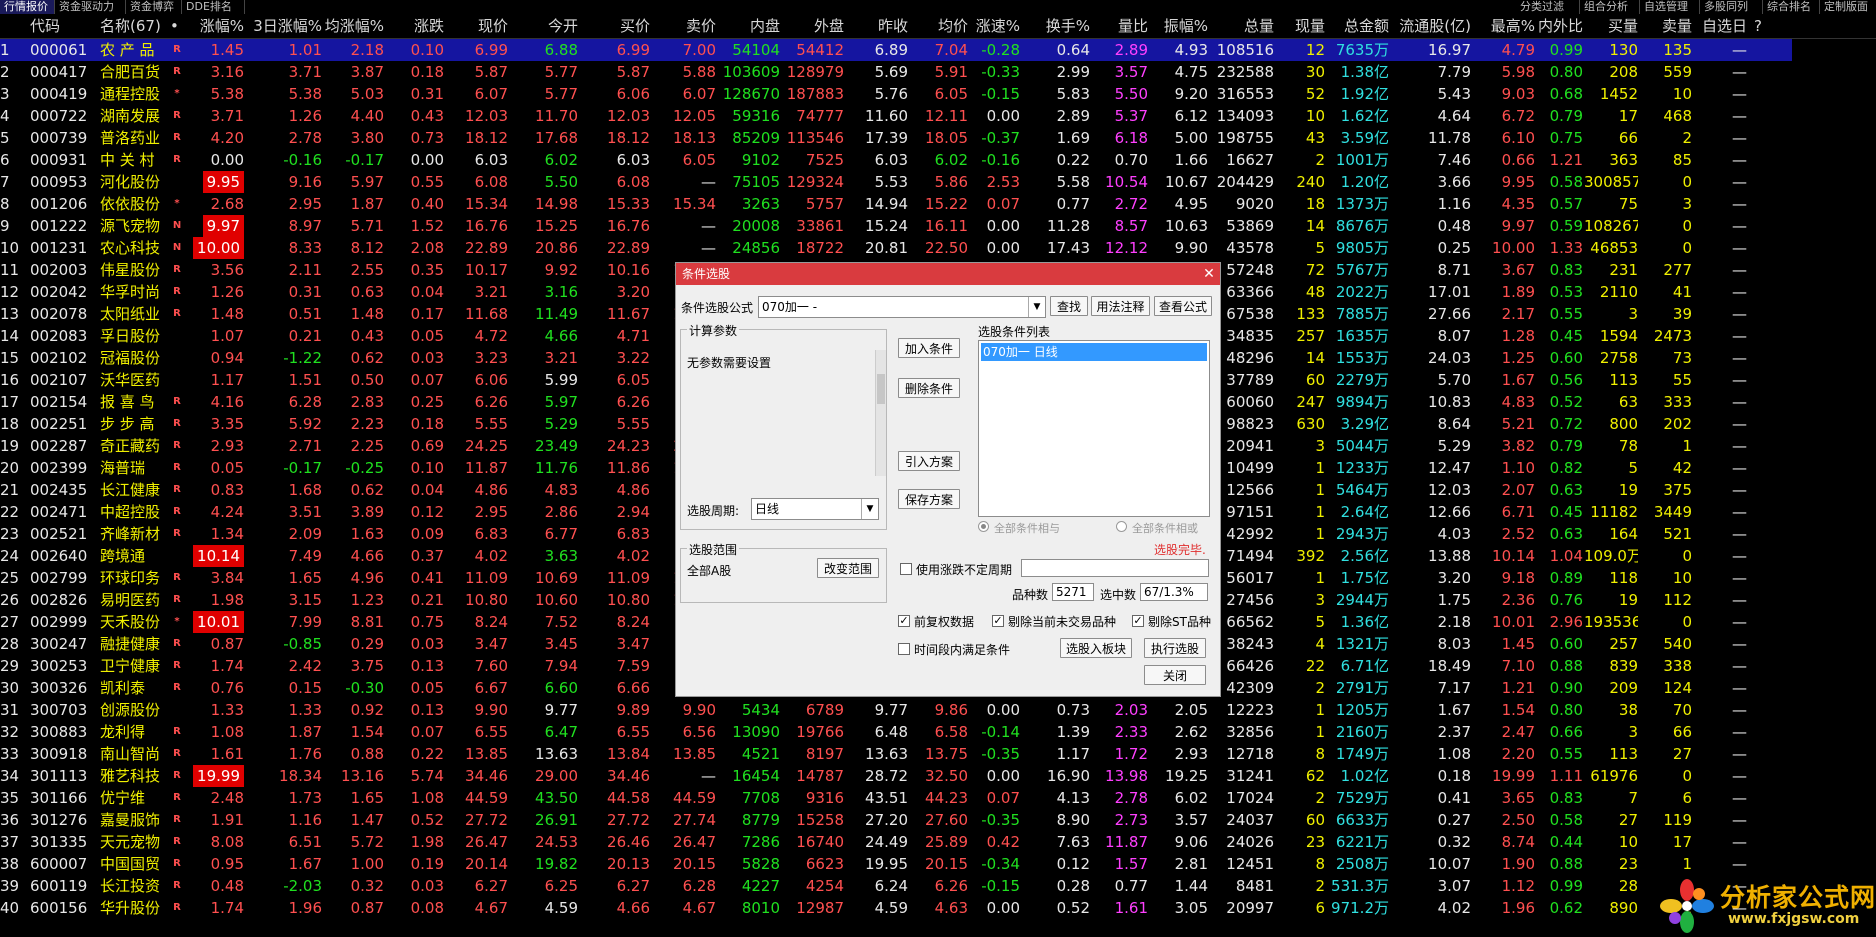 The width and height of the screenshot is (1876, 937). What do you see at coordinates (1791, 7) in the screenshot?
I see `tab-rank: 综合排名` at bounding box center [1791, 7].